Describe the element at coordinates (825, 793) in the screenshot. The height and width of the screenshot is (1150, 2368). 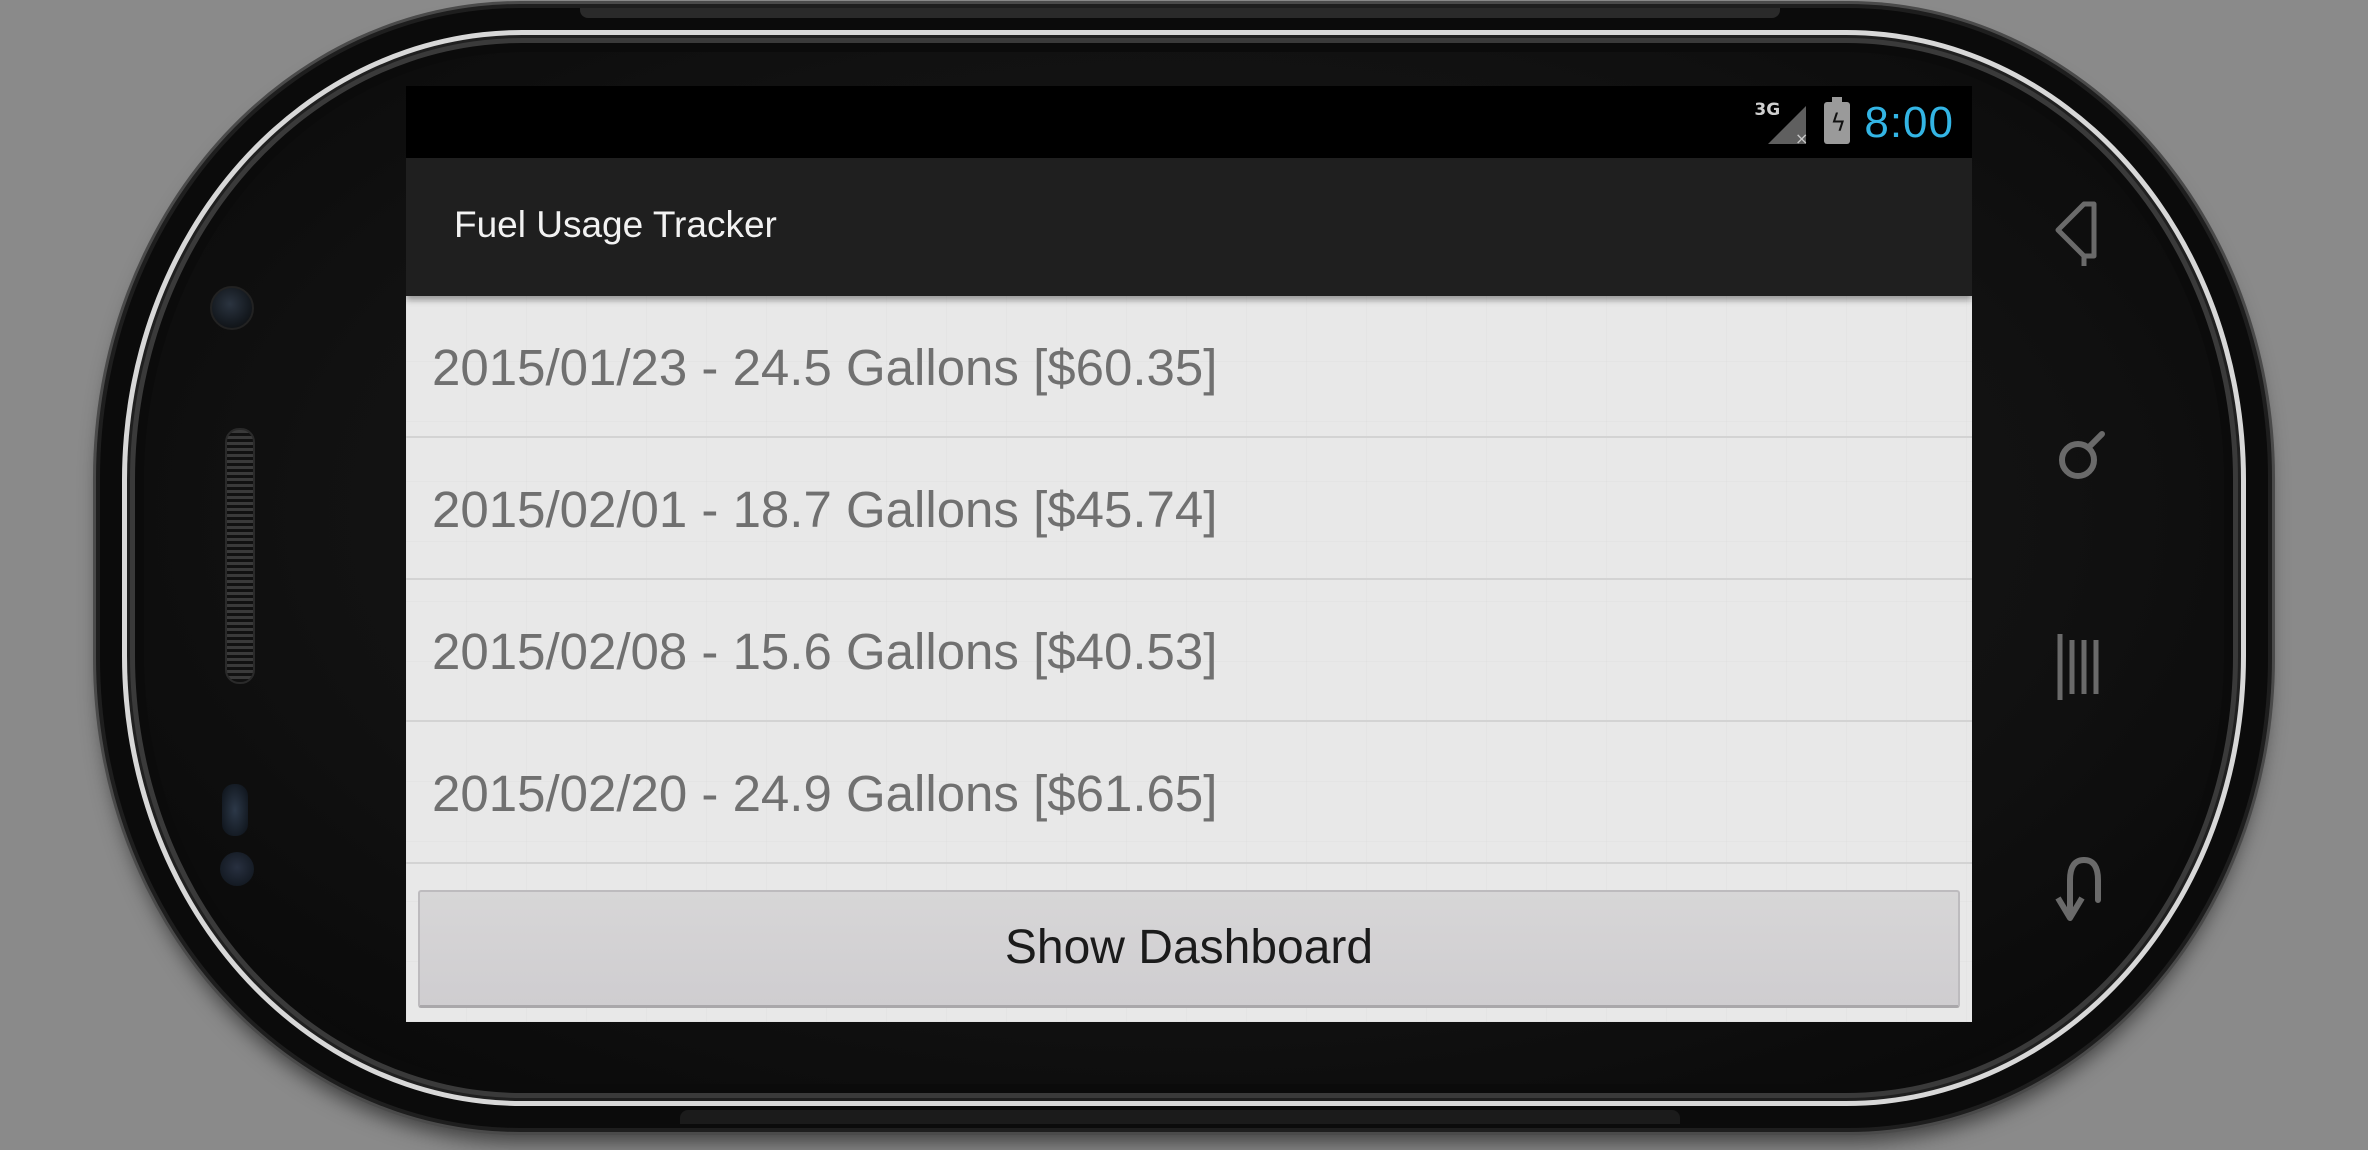
I see `fuel-entry-label: 2015/02/20 - 24.9 Gallons [$61.65]` at that location.